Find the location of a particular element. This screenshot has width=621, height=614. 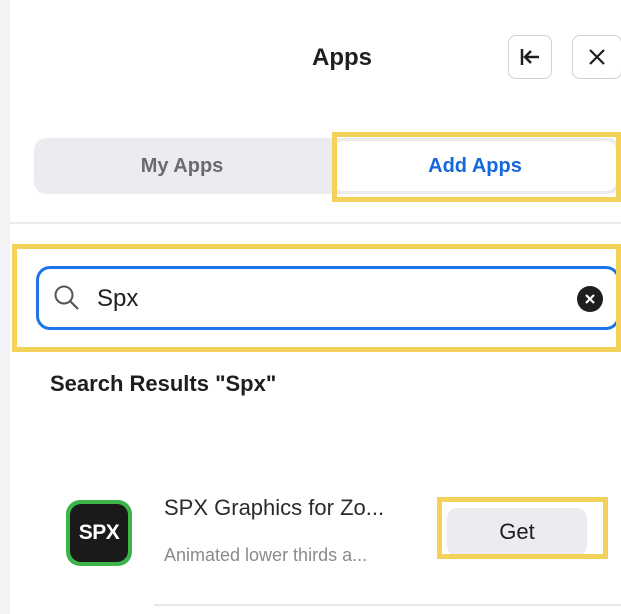

spx-app-logo: SPX is located at coordinates (99, 533).